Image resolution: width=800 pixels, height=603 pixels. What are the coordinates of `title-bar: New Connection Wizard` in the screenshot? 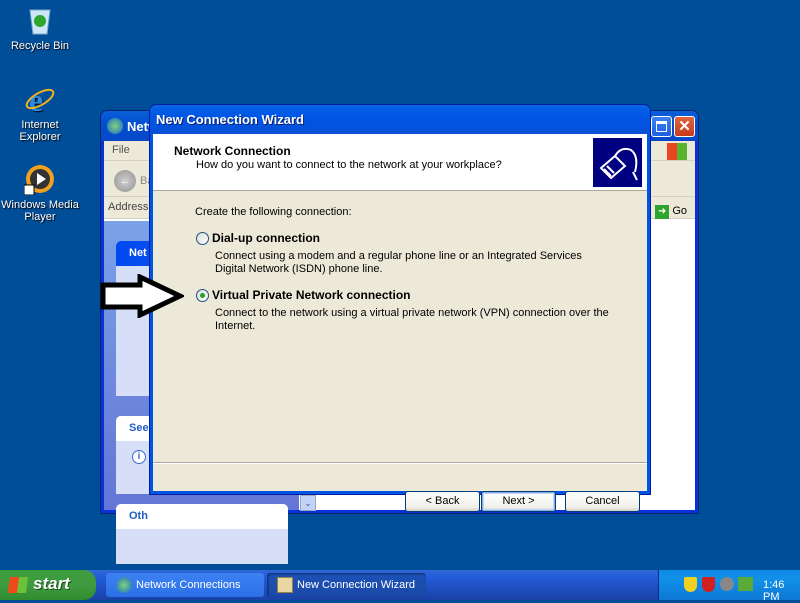 It's located at (400, 119).